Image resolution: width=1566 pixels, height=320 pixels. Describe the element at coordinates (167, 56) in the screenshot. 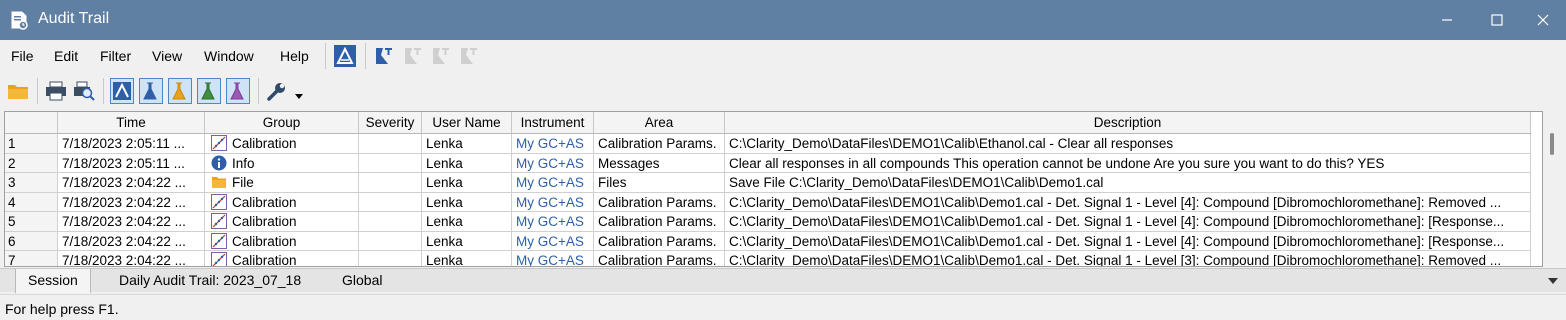

I see `menu-view: View` at that location.